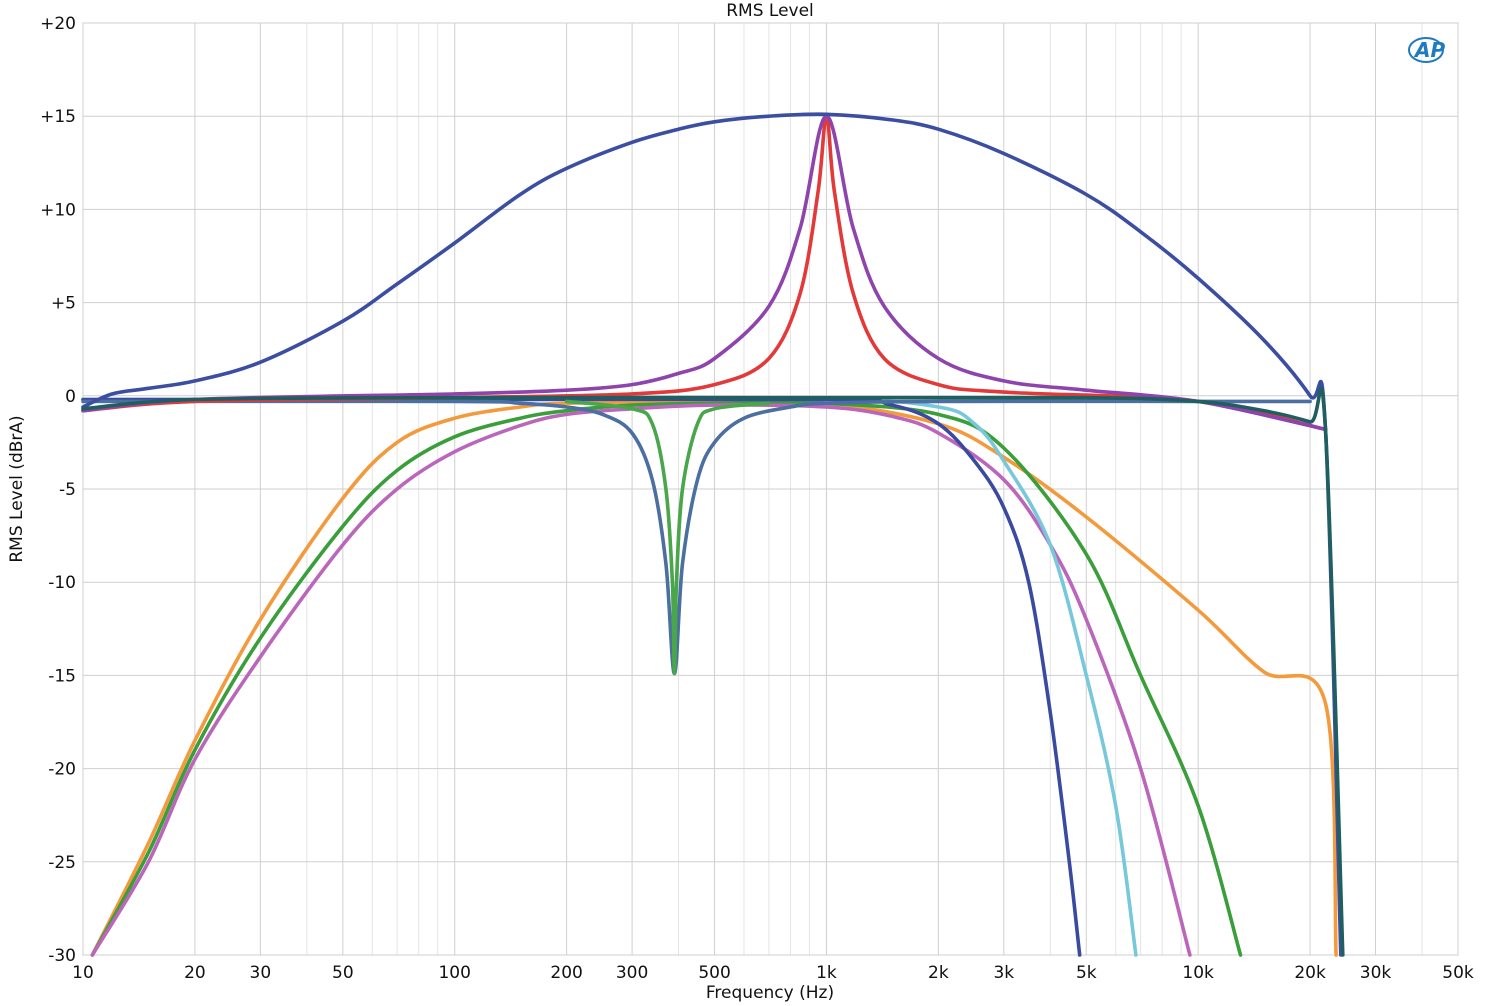 The height and width of the screenshot is (1006, 1500). Describe the element at coordinates (566, 973) in the screenshot. I see `x-tick-label: 200` at that location.